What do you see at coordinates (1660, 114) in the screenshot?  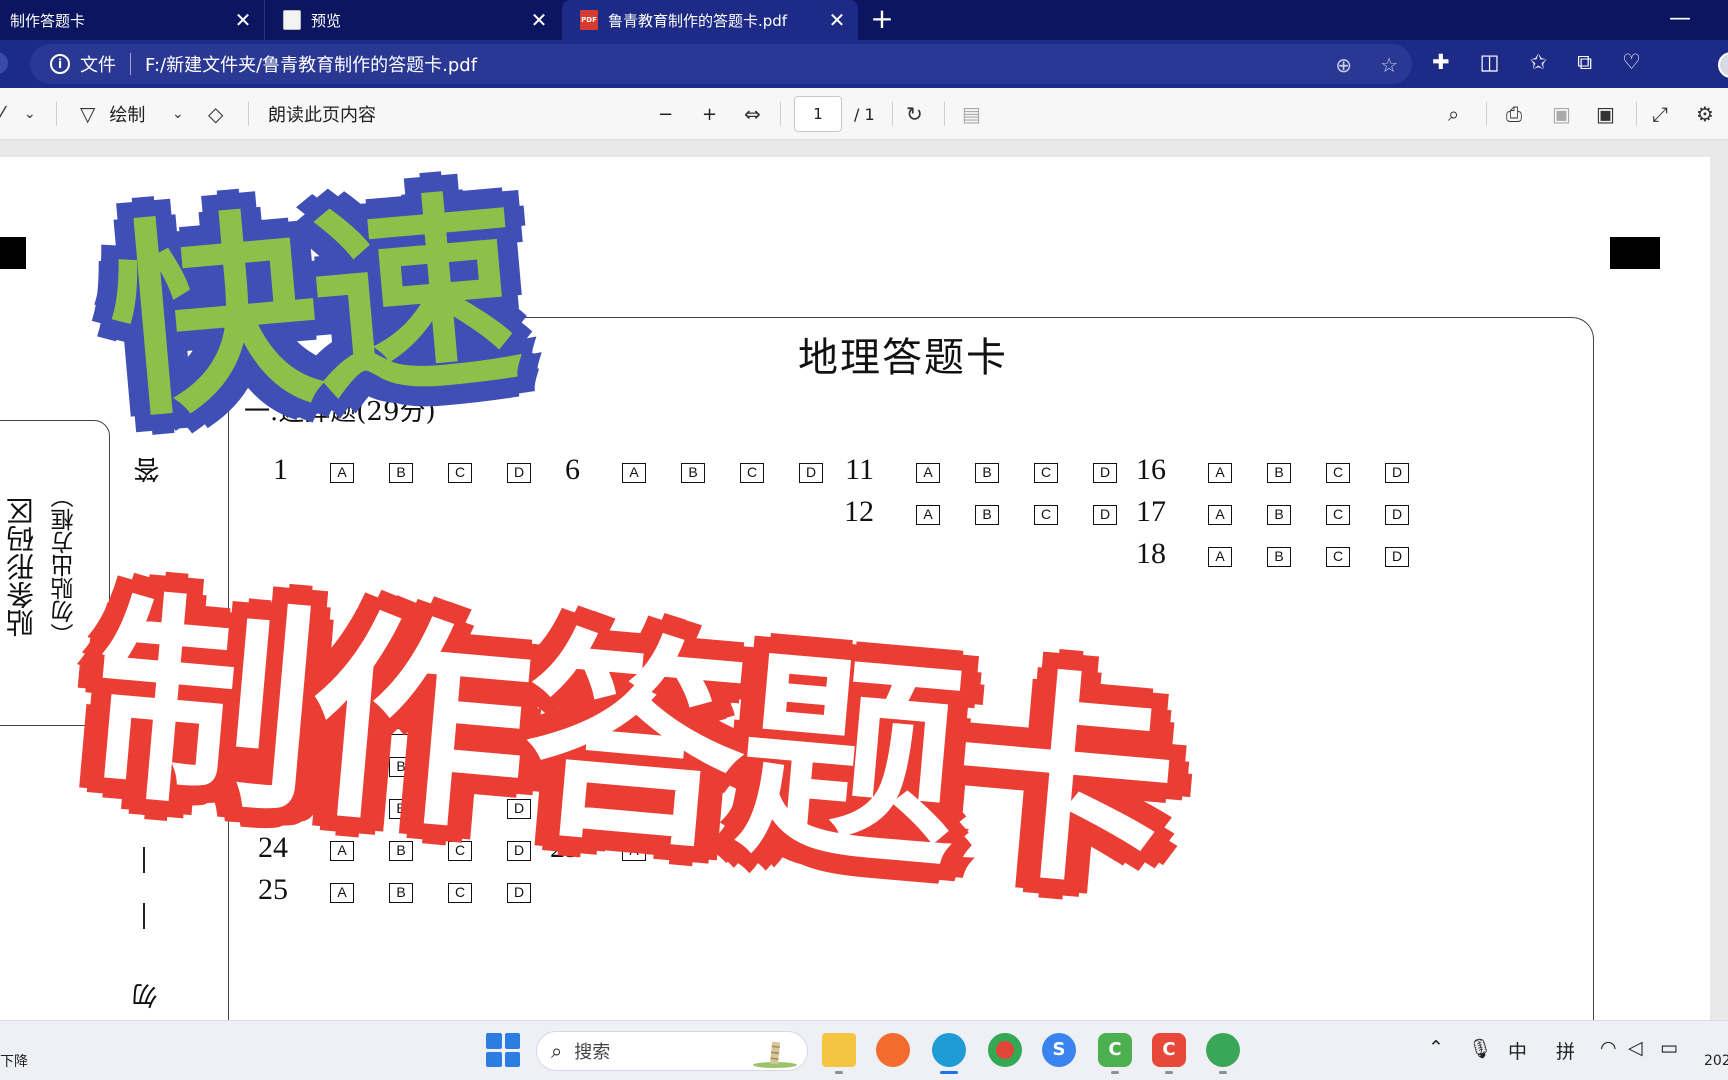 I see `fullscreen-icon: ⤢` at bounding box center [1660, 114].